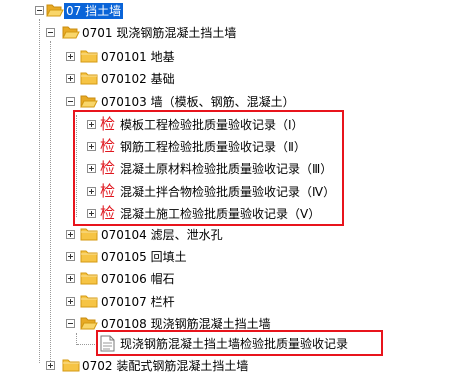 The width and height of the screenshot is (461, 377). I want to click on tree-node-070103: 070103 墙（模板、钢筋、混凝土）, so click(230, 102).